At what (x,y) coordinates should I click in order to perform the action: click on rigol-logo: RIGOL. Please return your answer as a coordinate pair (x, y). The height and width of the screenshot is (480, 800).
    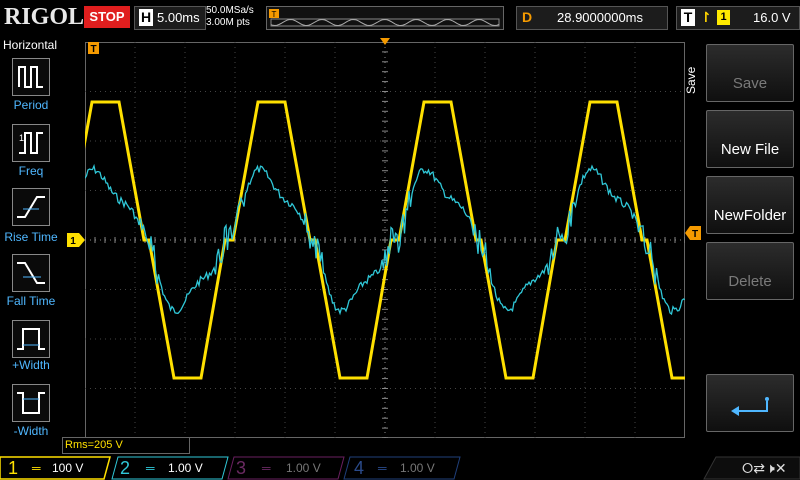
    Looking at the image, I should click on (44, 17).